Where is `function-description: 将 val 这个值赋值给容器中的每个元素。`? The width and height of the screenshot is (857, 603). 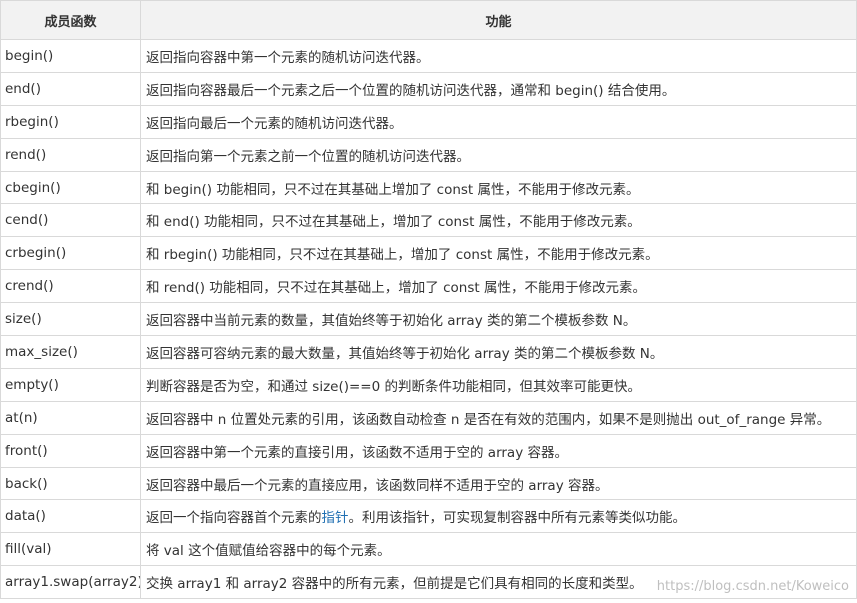
function-description: 将 val 这个值赋值给容器中的每个元素。 is located at coordinates (498, 549).